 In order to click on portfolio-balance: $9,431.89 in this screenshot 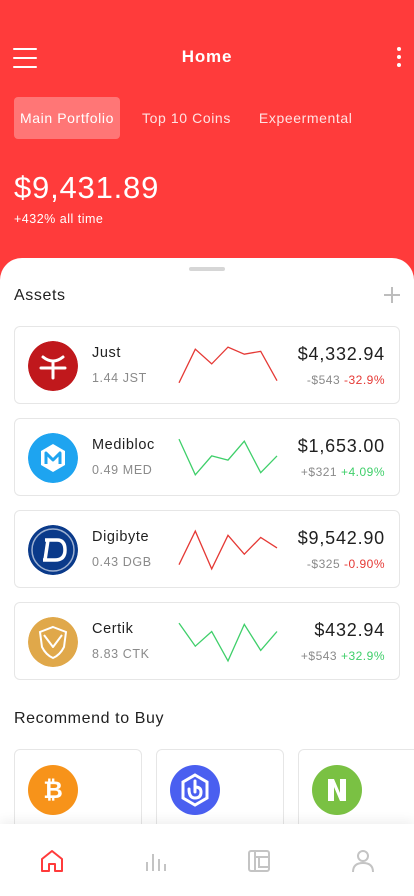, I will do `click(87, 187)`.